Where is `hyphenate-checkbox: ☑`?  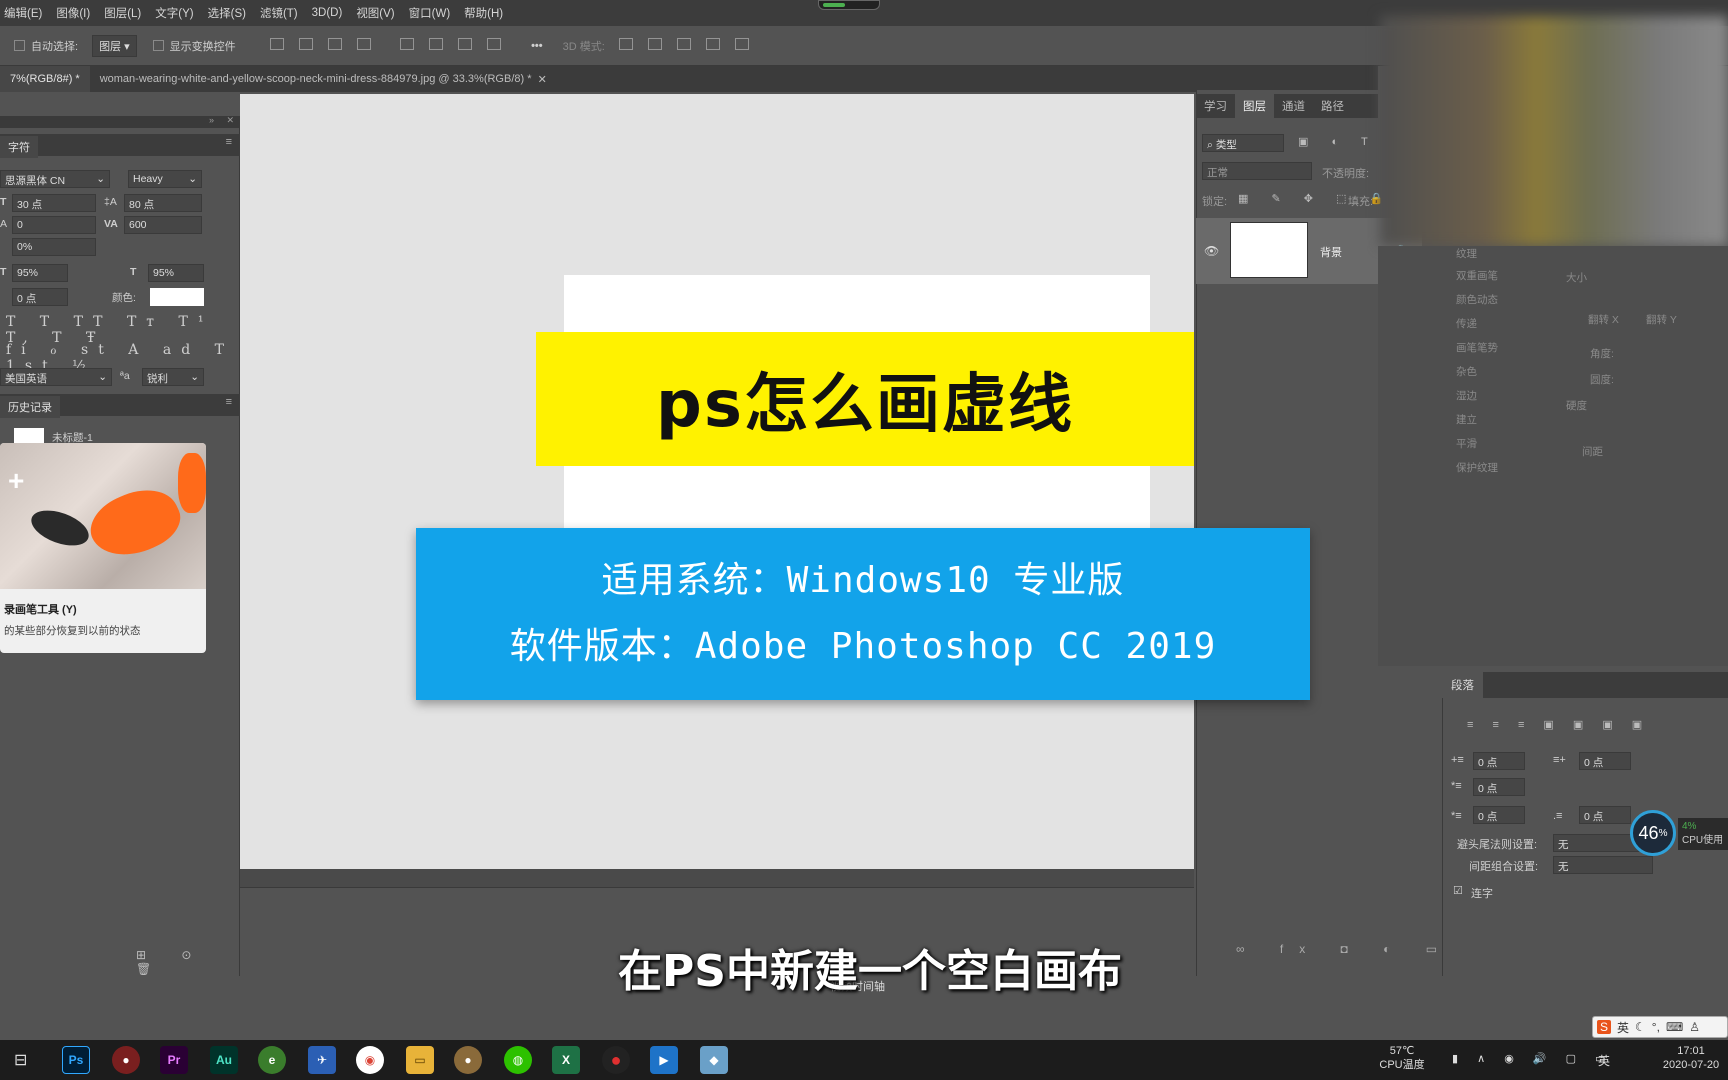 hyphenate-checkbox: ☑ is located at coordinates (1458, 890).